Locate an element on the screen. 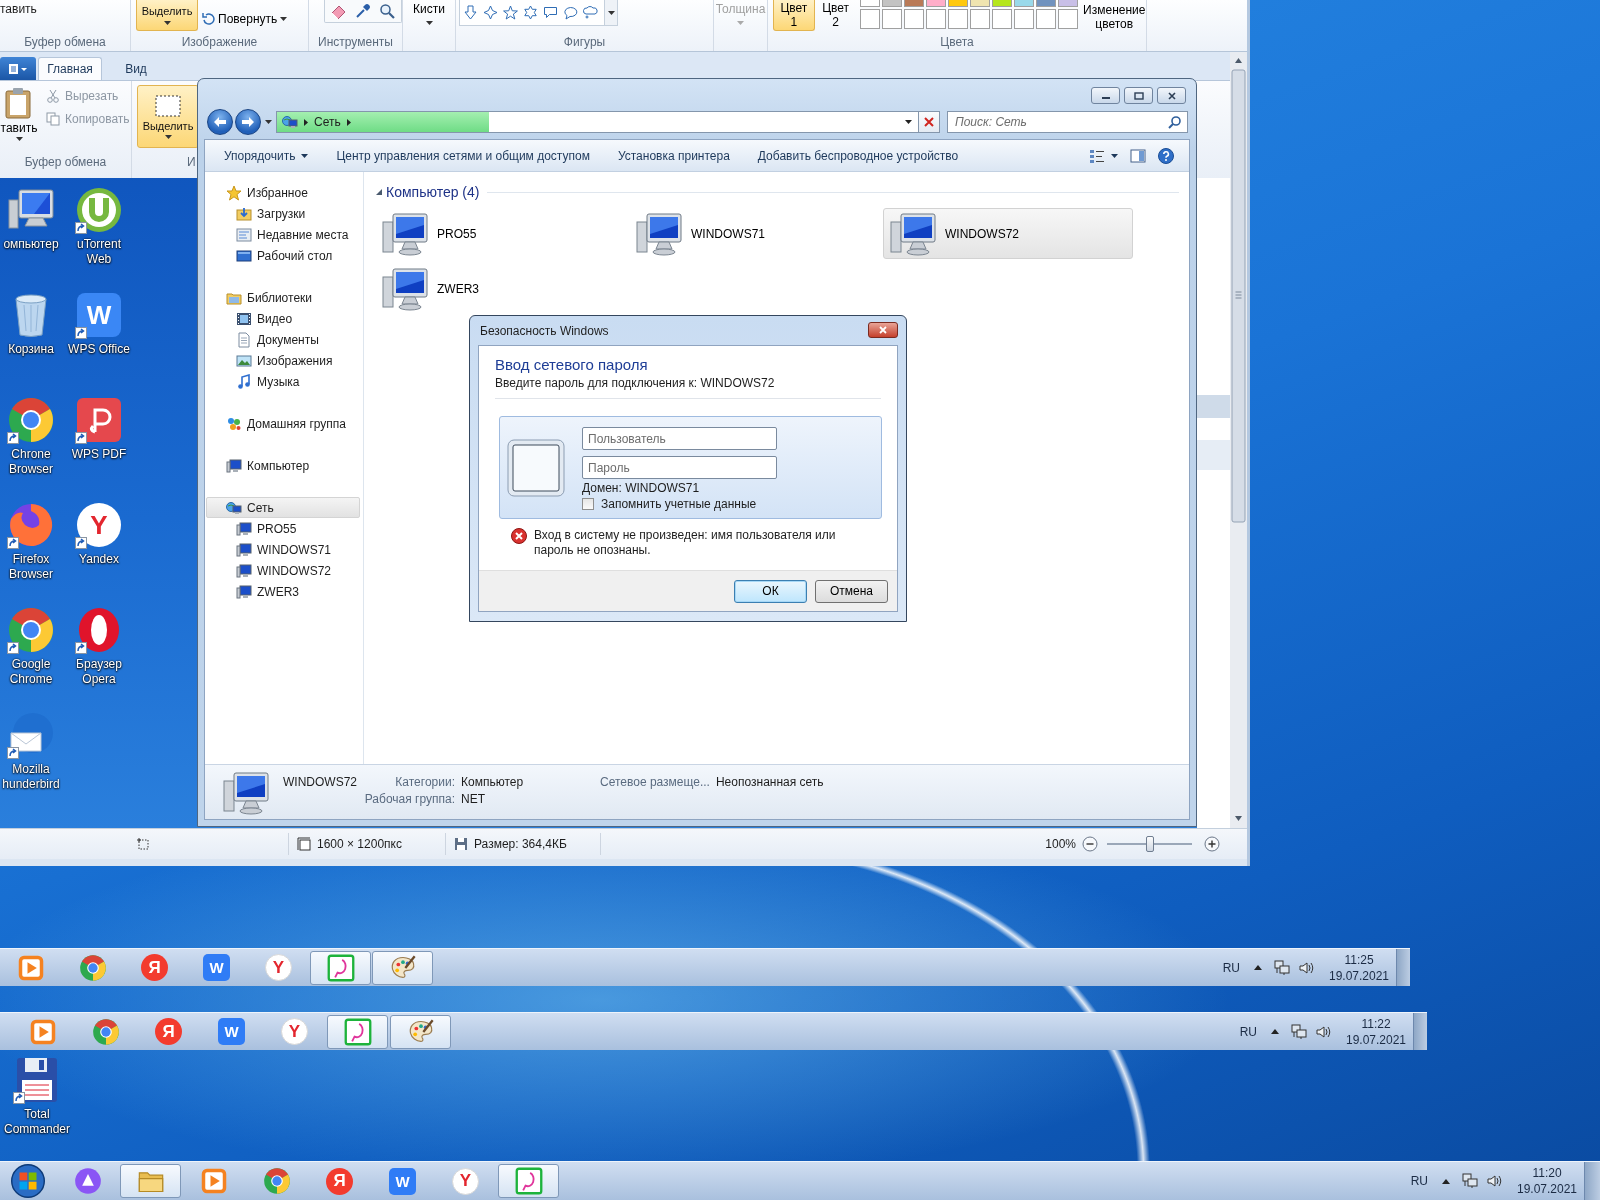 Image resolution: width=1600 pixels, height=1200 pixels. forward-button is located at coordinates (248, 122).